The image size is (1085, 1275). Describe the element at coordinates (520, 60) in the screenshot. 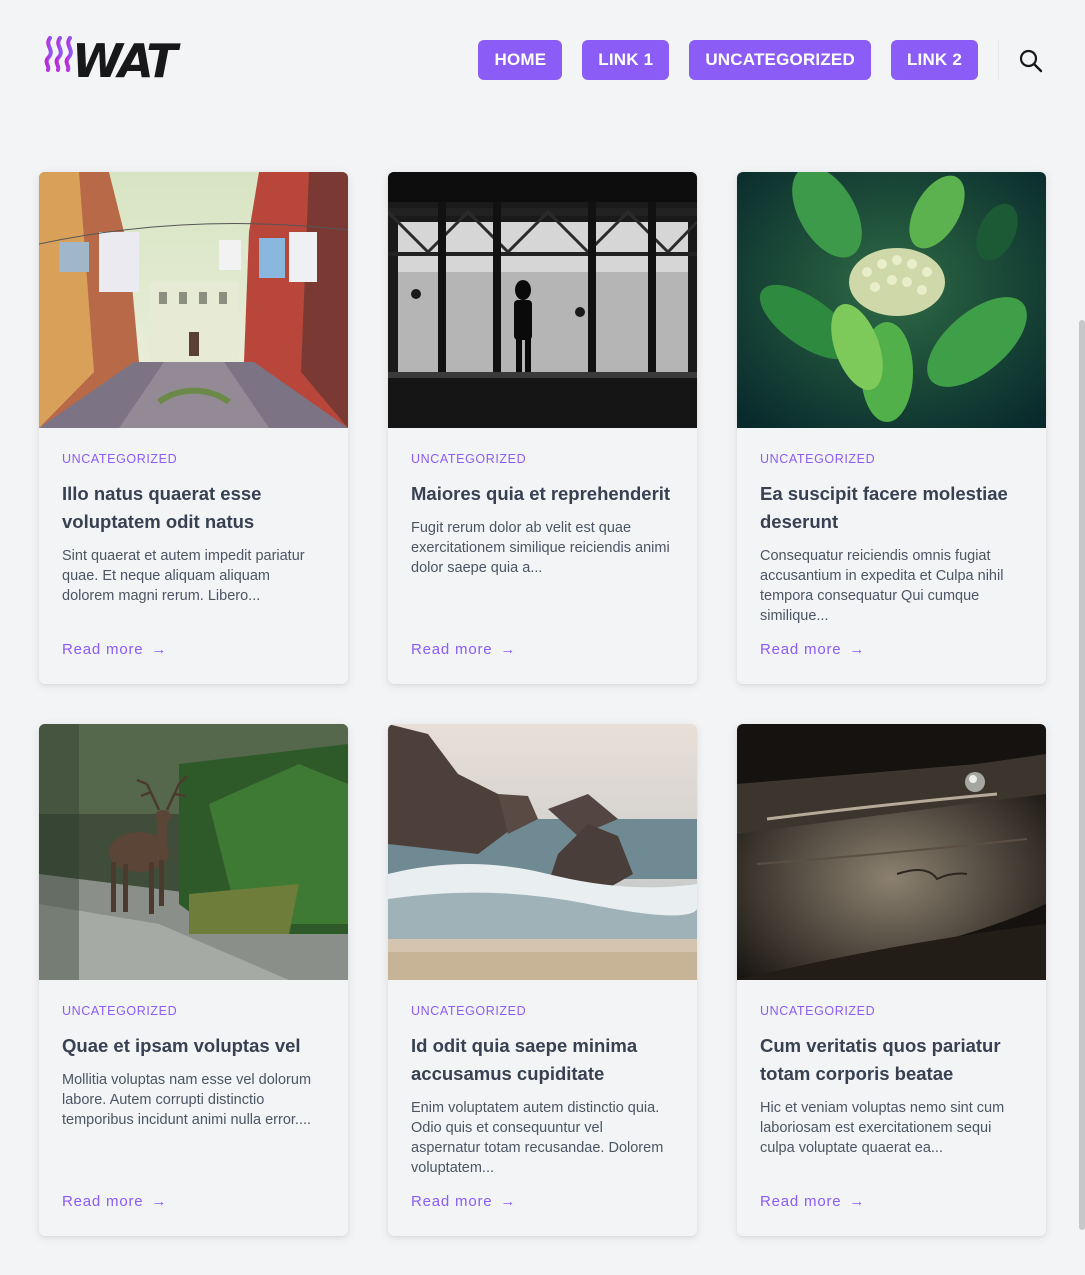

I see `nav-home-button: HOME` at that location.